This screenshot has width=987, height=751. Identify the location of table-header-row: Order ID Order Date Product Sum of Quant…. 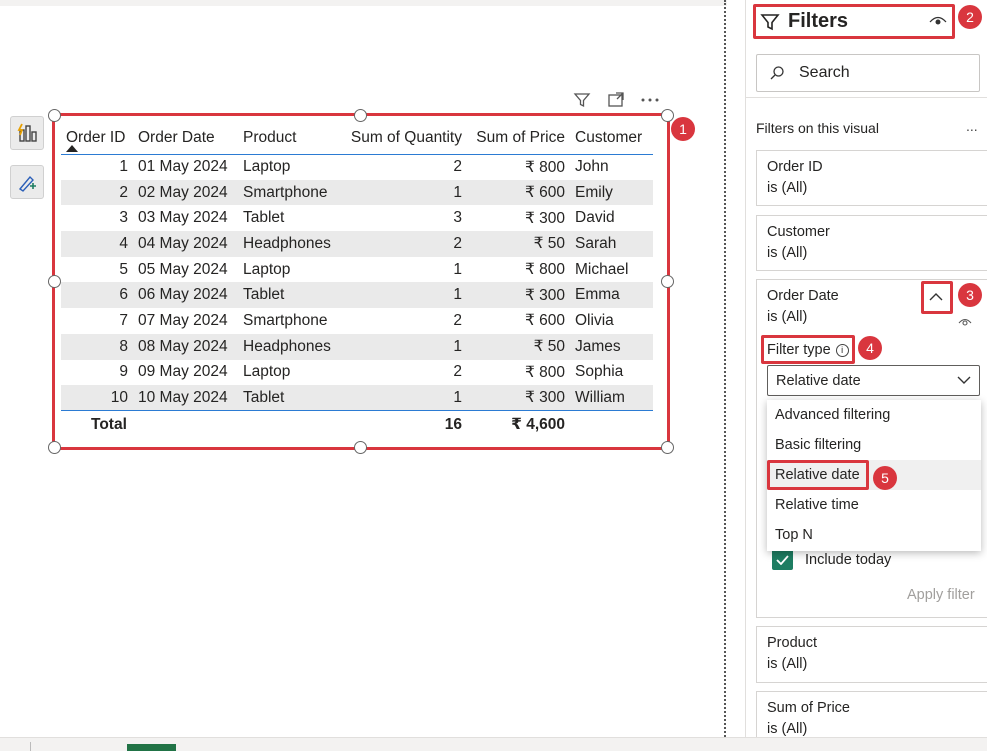
(357, 138).